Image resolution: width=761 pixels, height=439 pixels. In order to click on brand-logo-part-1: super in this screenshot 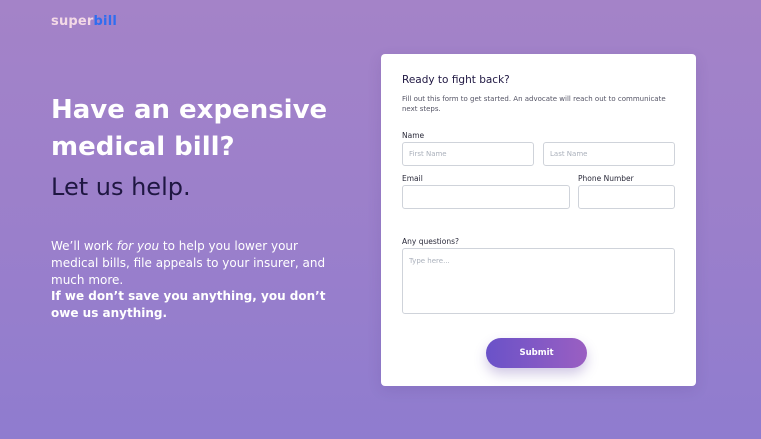, I will do `click(72, 21)`.